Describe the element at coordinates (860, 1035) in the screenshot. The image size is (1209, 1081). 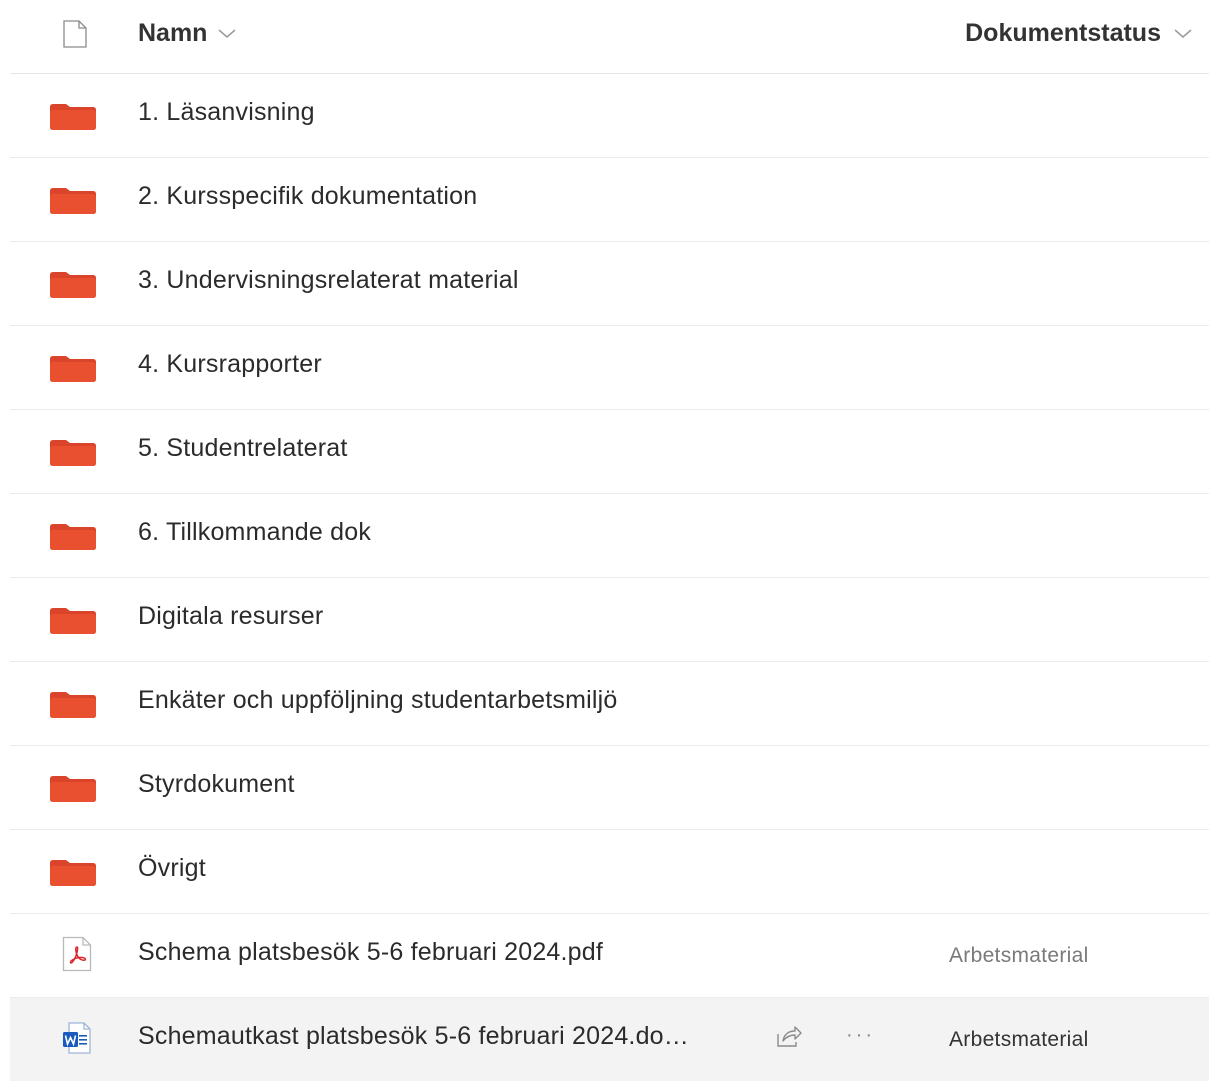
I see `more-options-icon: ···` at that location.